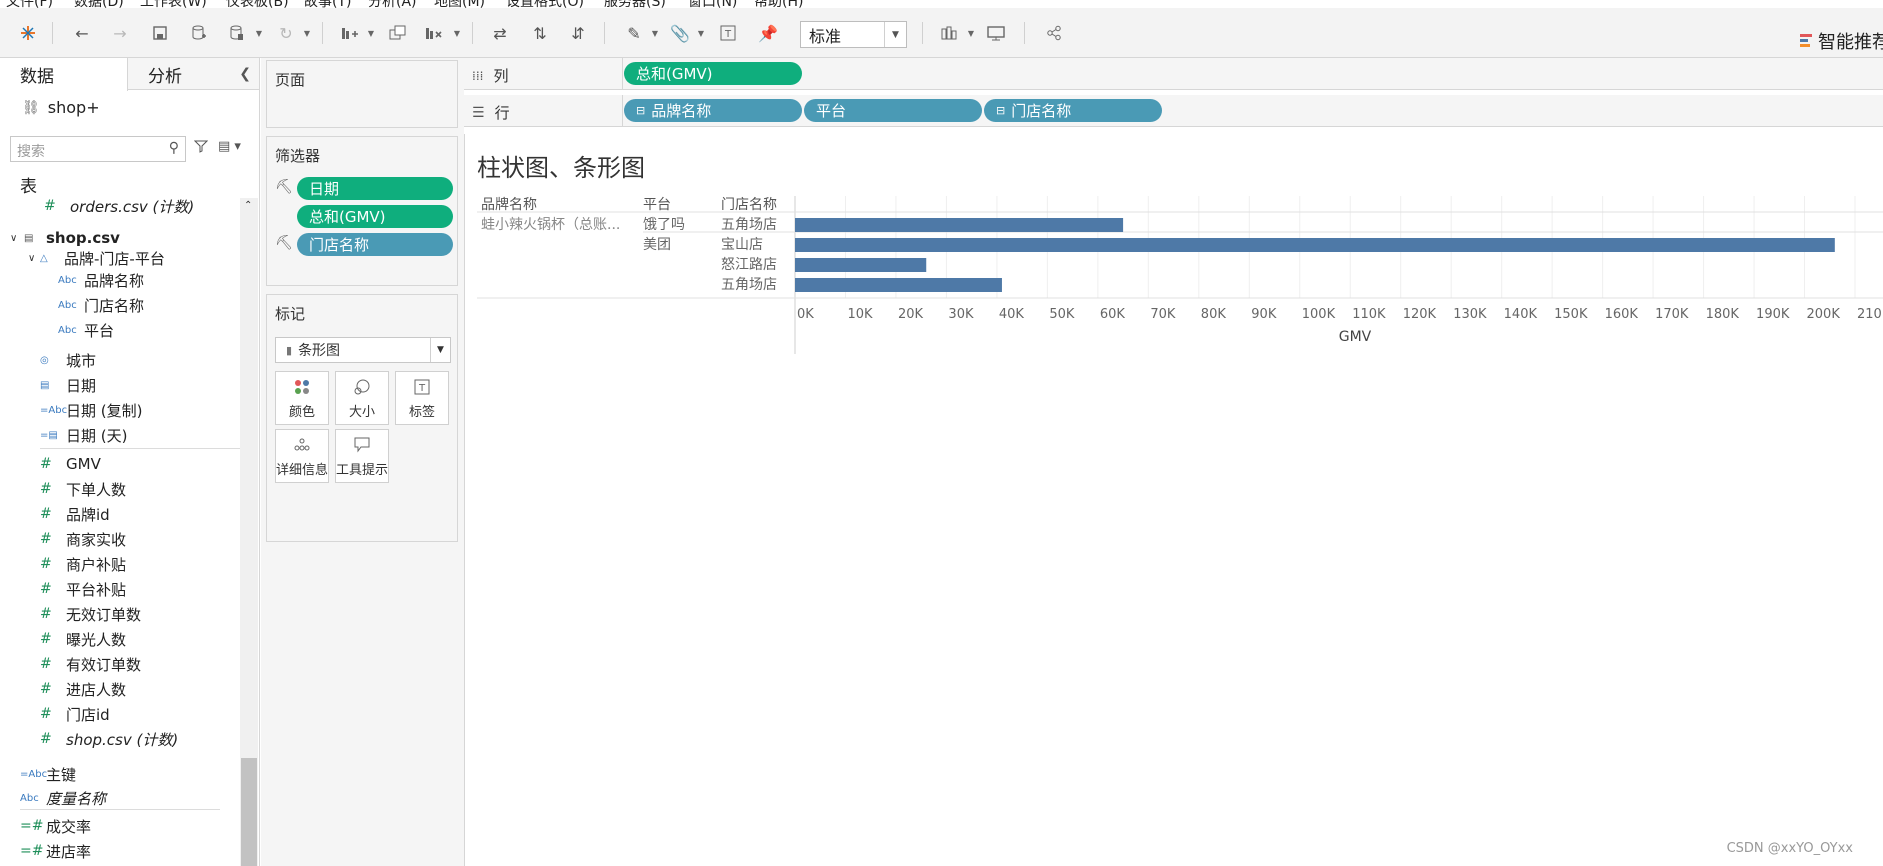 The height and width of the screenshot is (866, 1883). What do you see at coordinates (83, 639) in the screenshot?
I see `measure-field: # 曝光人数` at bounding box center [83, 639].